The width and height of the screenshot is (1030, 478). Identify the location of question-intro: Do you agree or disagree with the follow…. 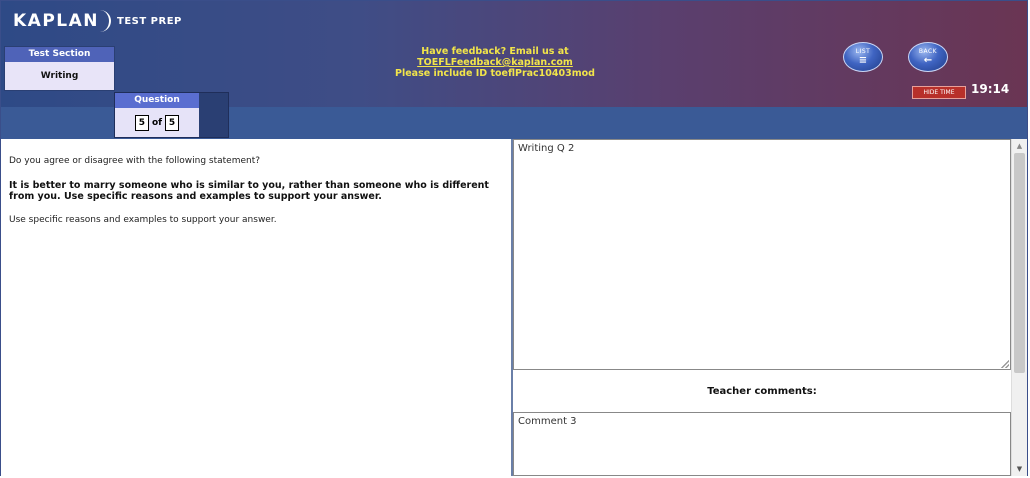
(135, 161).